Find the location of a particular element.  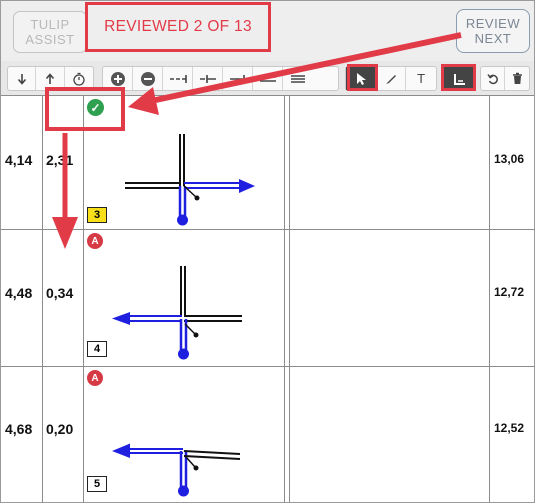

step-number-badge: 4 is located at coordinates (97, 349).